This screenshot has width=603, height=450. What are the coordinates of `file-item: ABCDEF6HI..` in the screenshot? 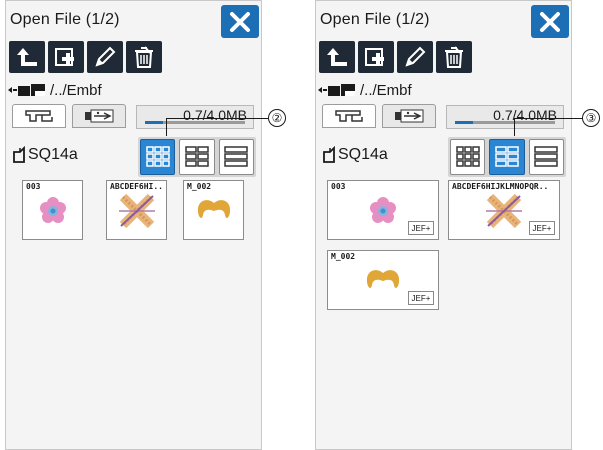 It's located at (136, 210).